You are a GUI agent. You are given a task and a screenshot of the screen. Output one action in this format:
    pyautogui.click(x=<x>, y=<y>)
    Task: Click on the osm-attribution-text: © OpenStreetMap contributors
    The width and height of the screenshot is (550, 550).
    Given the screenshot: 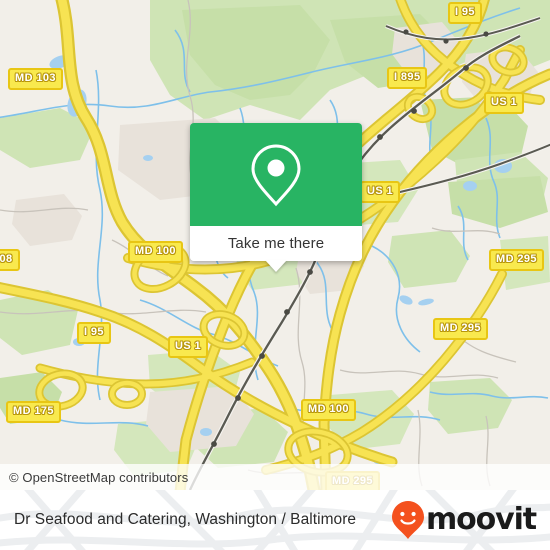 What is the action you would take?
    pyautogui.click(x=94, y=477)
    